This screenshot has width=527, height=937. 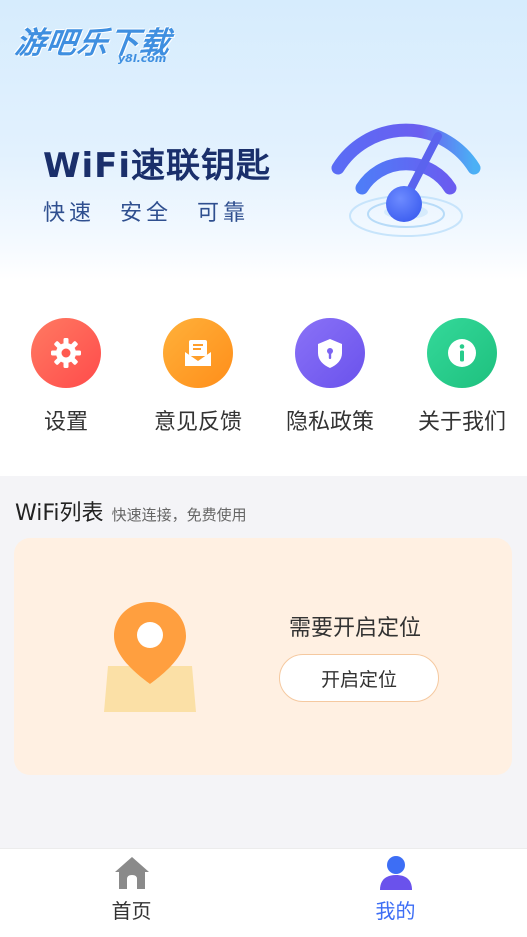 What do you see at coordinates (197, 422) in the screenshot?
I see `menu-label-feedback: 意见反馈` at bounding box center [197, 422].